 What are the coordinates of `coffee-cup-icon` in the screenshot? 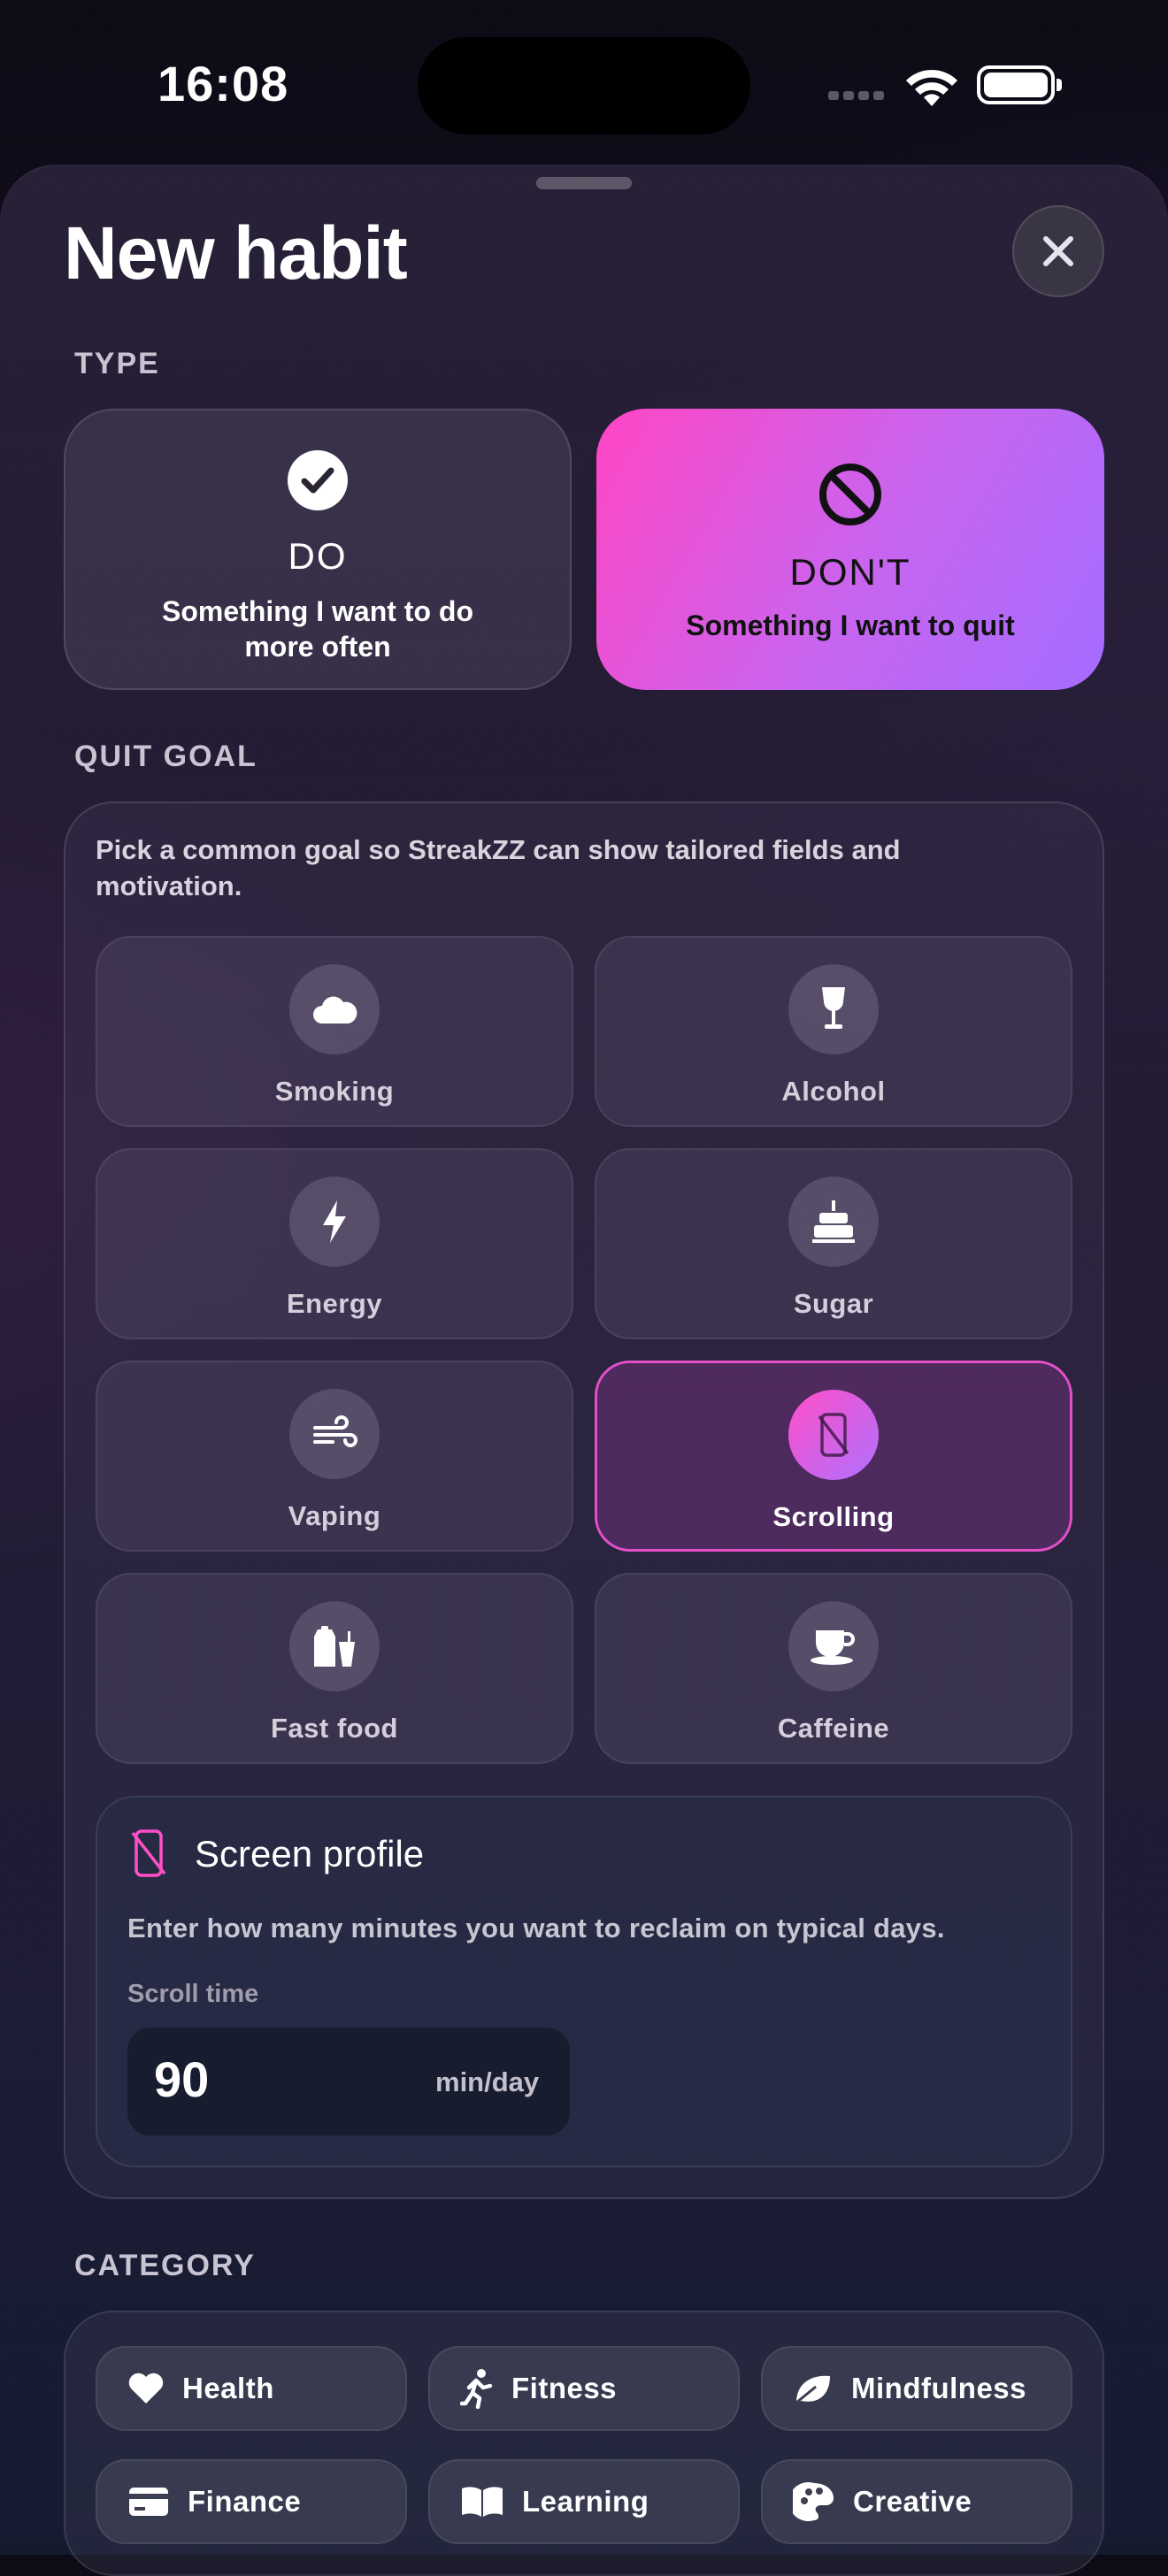 It's located at (834, 1646).